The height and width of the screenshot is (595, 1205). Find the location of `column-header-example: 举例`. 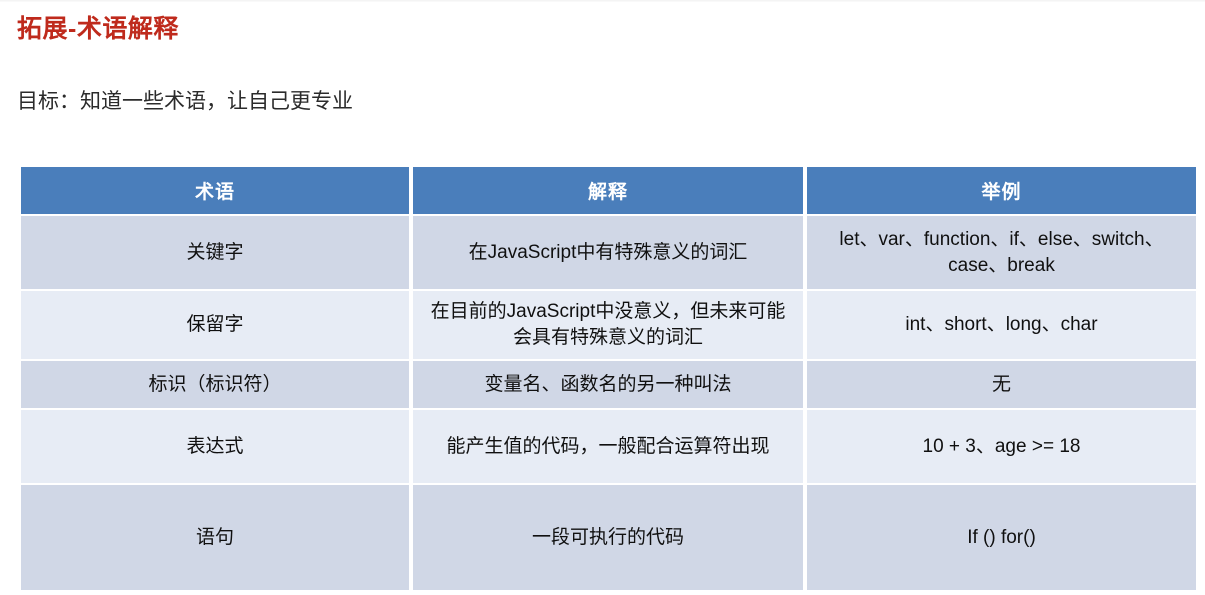

column-header-example: 举例 is located at coordinates (1001, 190).